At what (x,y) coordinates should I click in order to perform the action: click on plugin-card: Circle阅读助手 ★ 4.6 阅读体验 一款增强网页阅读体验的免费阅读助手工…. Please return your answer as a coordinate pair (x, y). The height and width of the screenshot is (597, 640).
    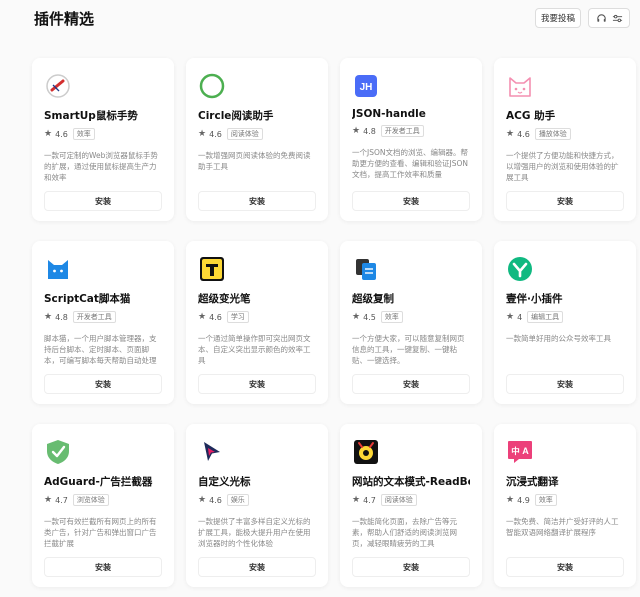
    Looking at the image, I should click on (257, 139).